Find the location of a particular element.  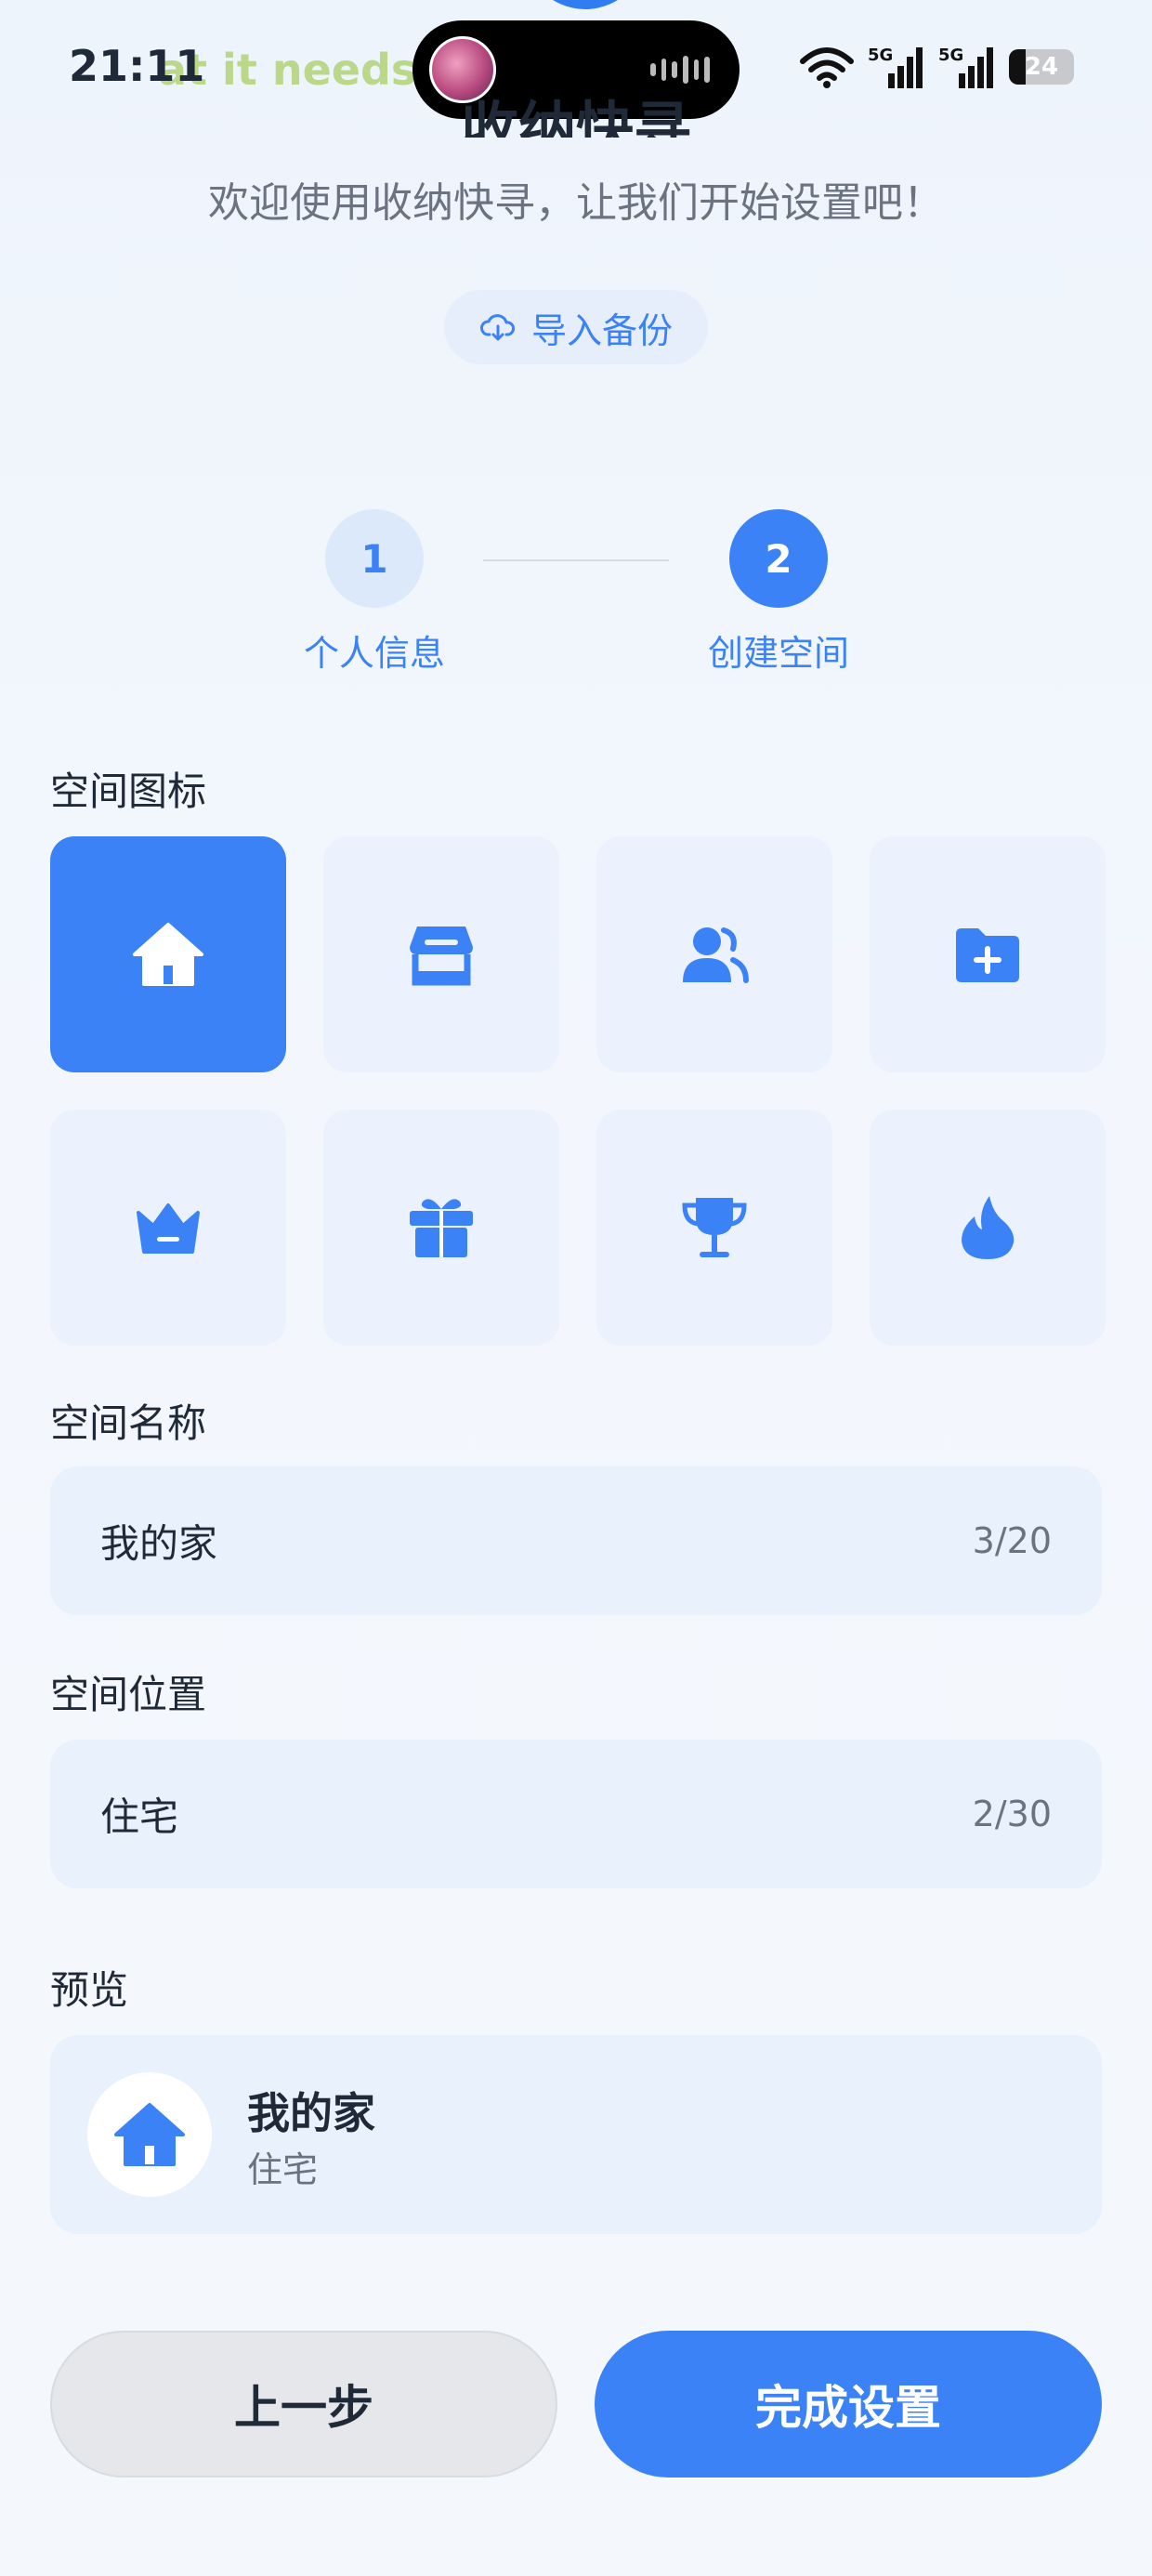

store-icon is located at coordinates (441, 956).